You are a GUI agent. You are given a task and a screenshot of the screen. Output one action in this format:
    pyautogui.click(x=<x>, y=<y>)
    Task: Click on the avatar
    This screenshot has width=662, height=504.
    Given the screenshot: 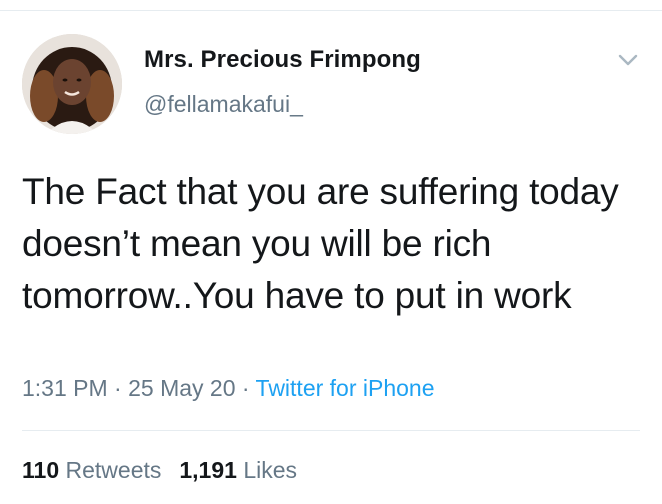 What is the action you would take?
    pyautogui.click(x=72, y=84)
    